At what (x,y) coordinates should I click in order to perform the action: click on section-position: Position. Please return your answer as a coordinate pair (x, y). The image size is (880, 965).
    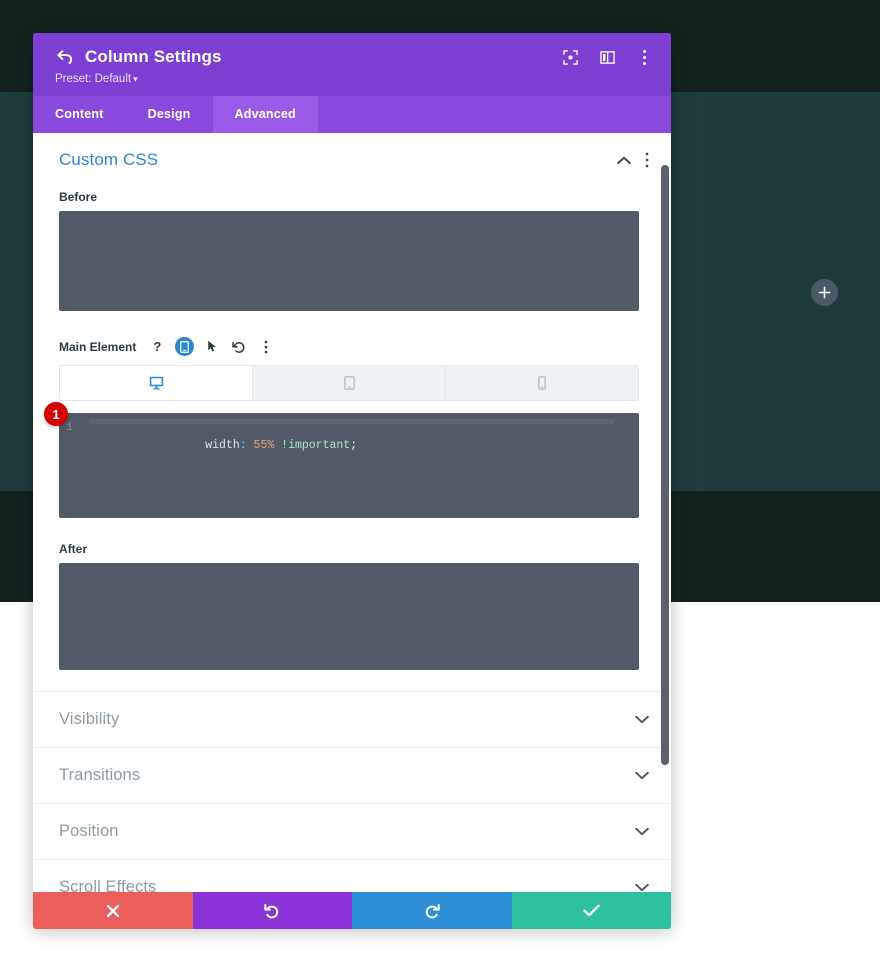
    Looking at the image, I should click on (352, 831).